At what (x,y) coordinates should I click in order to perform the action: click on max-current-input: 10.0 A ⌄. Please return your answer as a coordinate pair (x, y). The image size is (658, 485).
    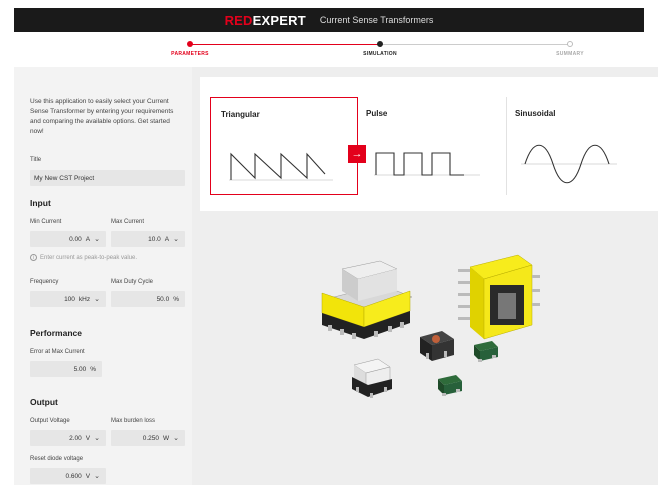
    Looking at the image, I should click on (148, 239).